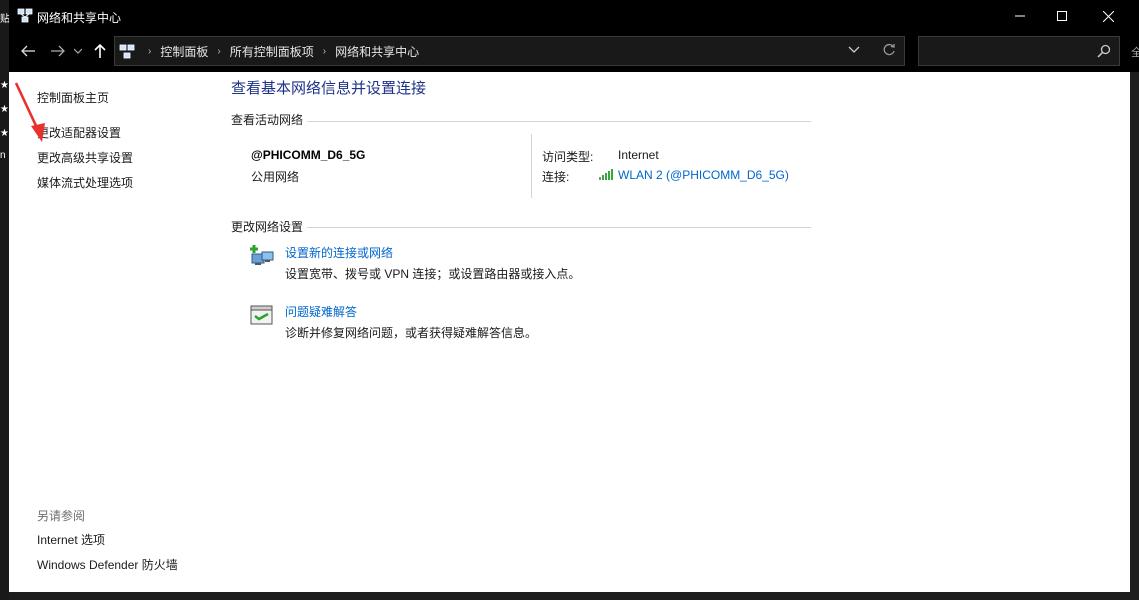  I want to click on close-button, so click(1108, 16).